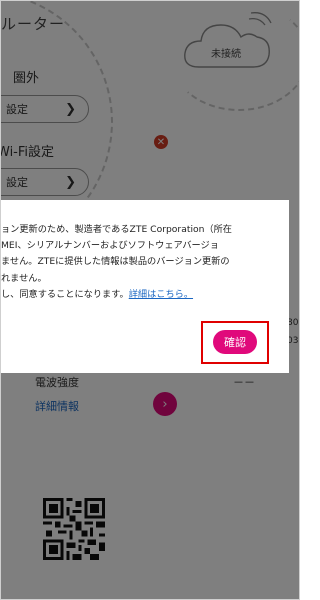  Describe the element at coordinates (24, 278) in the screenshot. I see `consent-text-line: れません。` at that location.